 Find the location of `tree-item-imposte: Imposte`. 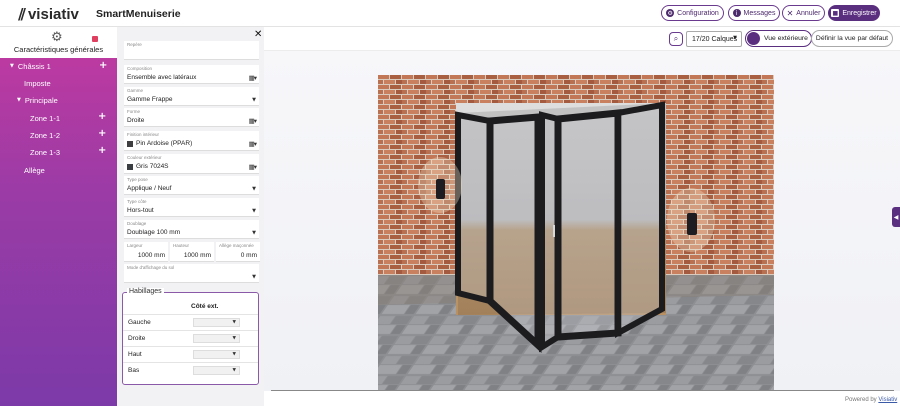

tree-item-imposte: Imposte is located at coordinates (37, 83).